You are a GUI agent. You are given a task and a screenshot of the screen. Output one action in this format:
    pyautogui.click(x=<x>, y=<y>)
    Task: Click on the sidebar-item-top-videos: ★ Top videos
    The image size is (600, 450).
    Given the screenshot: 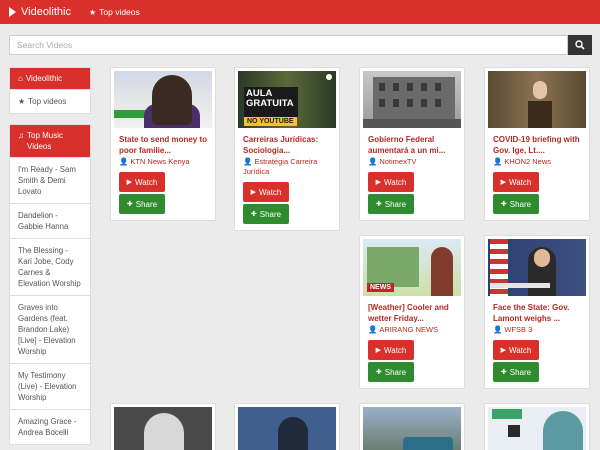 What is the action you would take?
    pyautogui.click(x=50, y=101)
    